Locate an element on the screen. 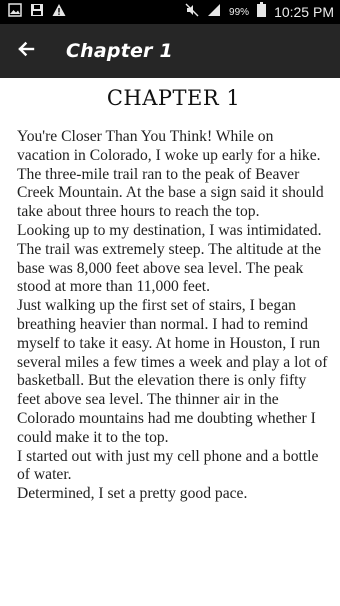 The height and width of the screenshot is (606, 340). signal-icon is located at coordinates (214, 12).